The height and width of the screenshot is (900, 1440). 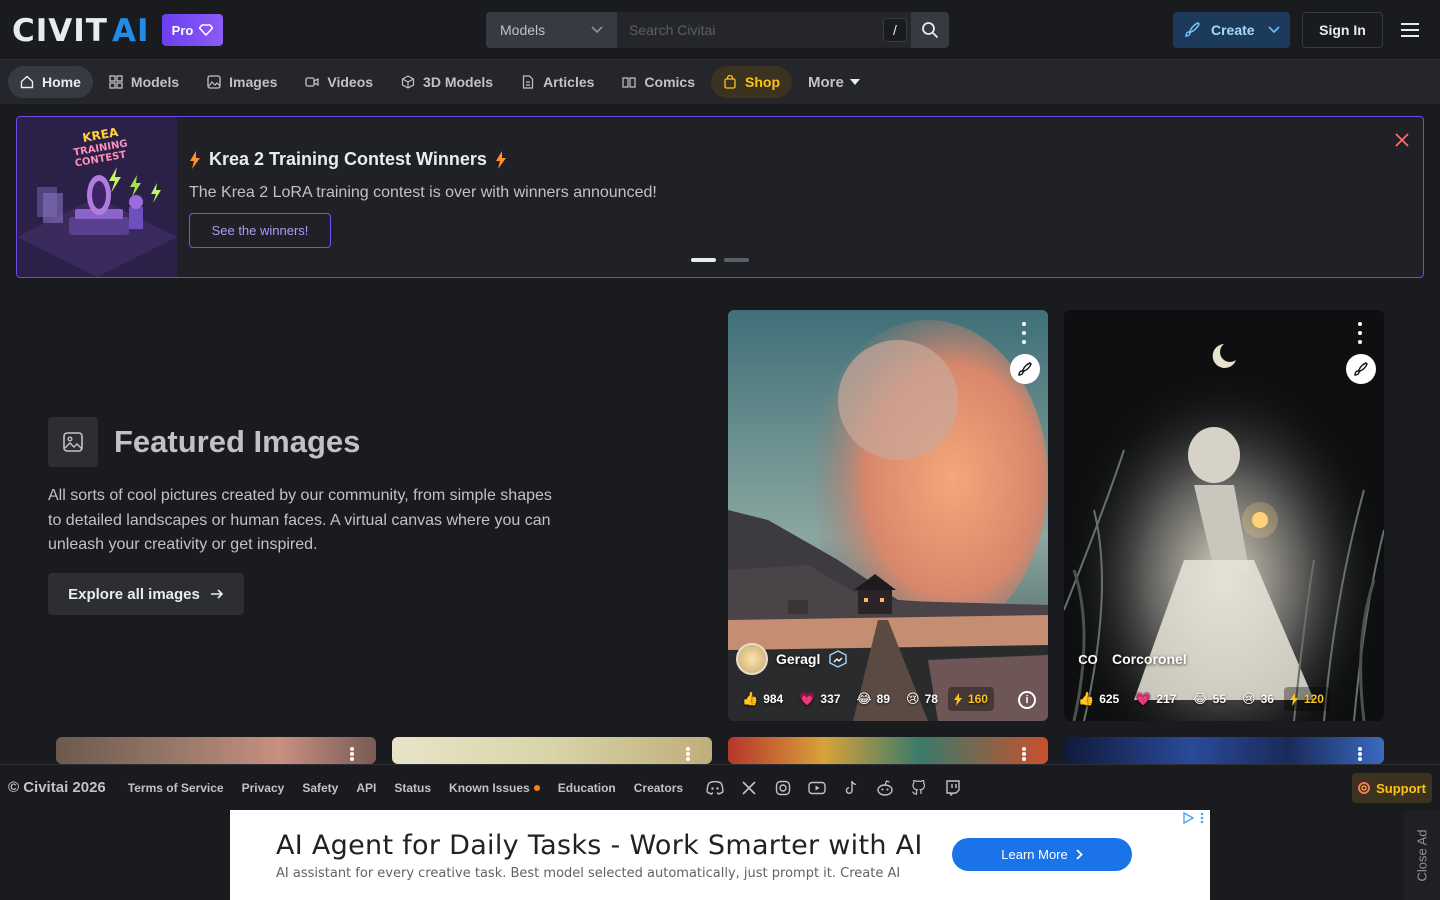 I want to click on card-author: Geragl, so click(x=792, y=659).